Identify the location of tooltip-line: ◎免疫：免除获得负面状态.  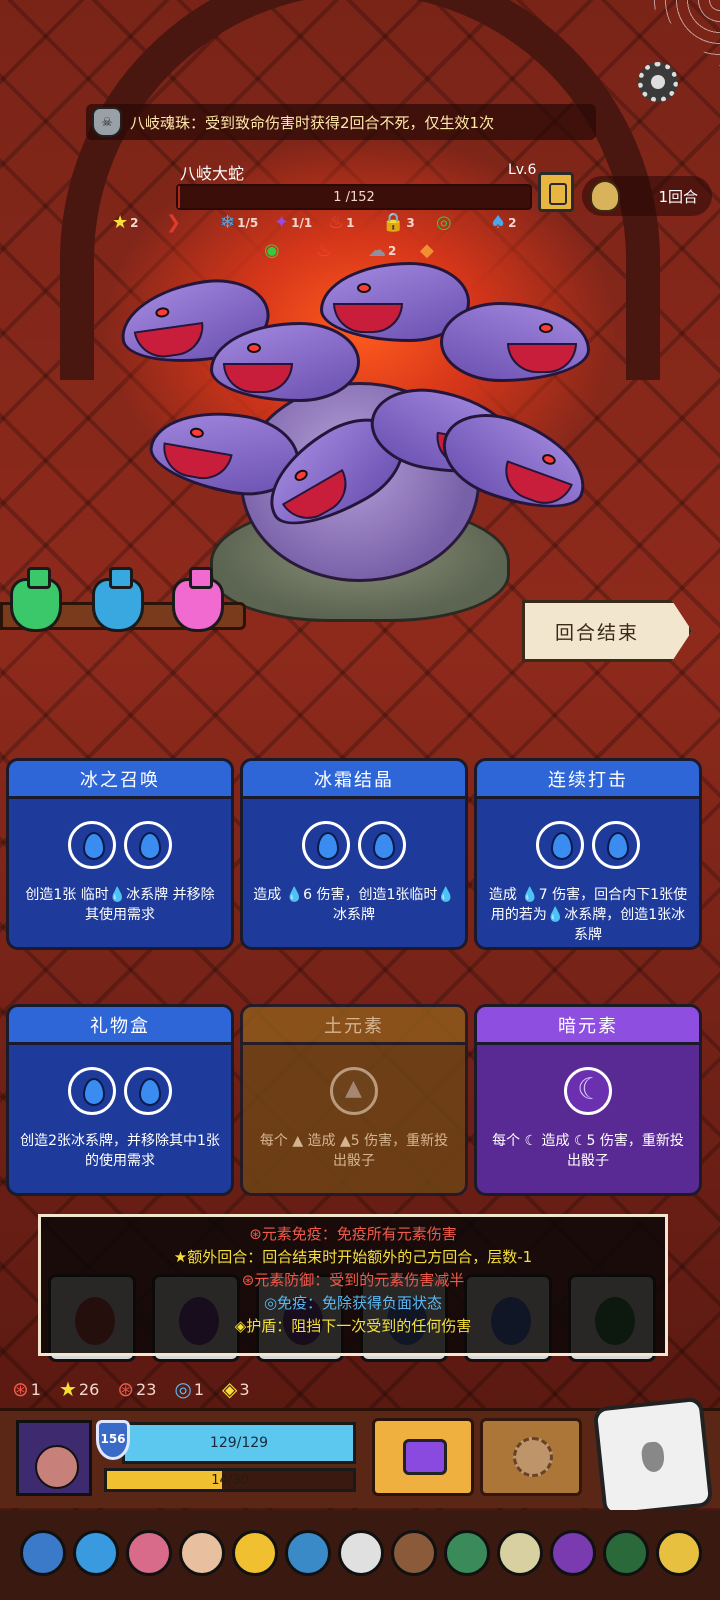
(353, 1303).